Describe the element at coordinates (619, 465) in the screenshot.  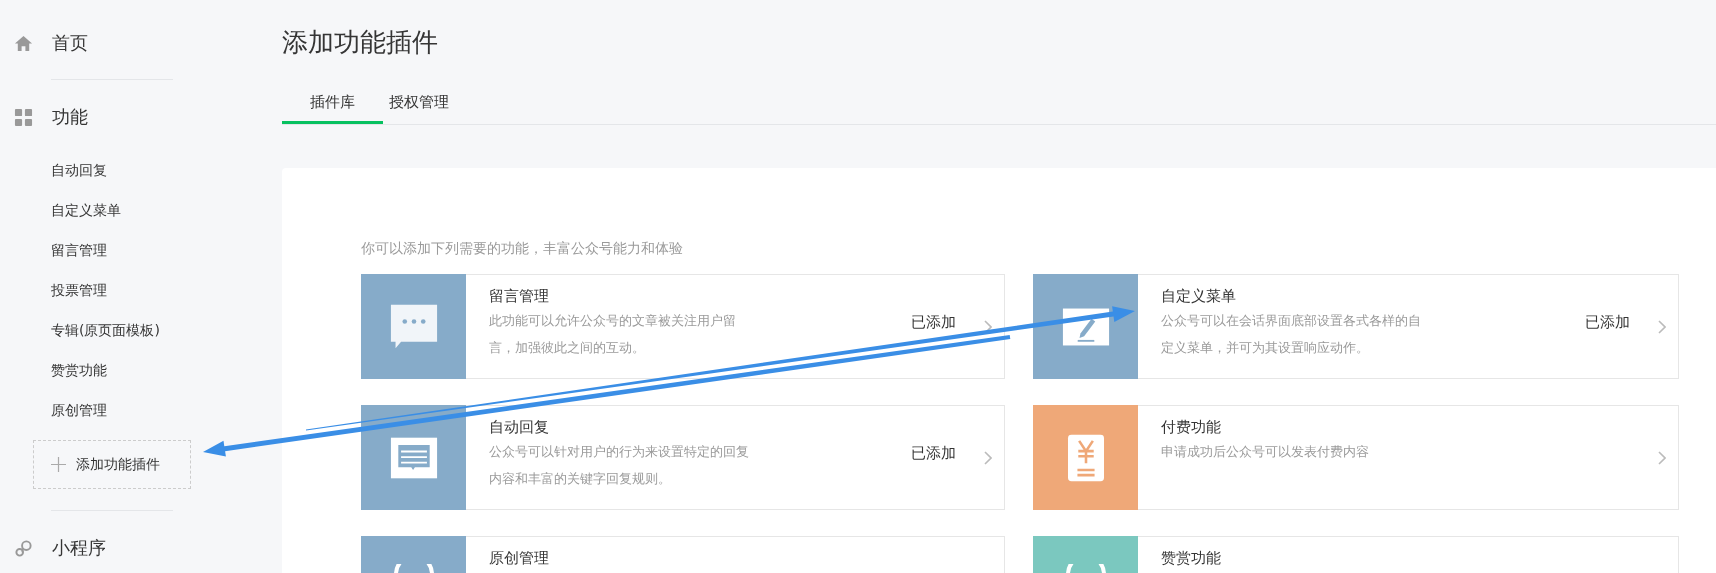
I see `plugin-description: 公众号可以针对用户的行为来设置特定的回复内容和丰富的关键字回复规则。` at that location.